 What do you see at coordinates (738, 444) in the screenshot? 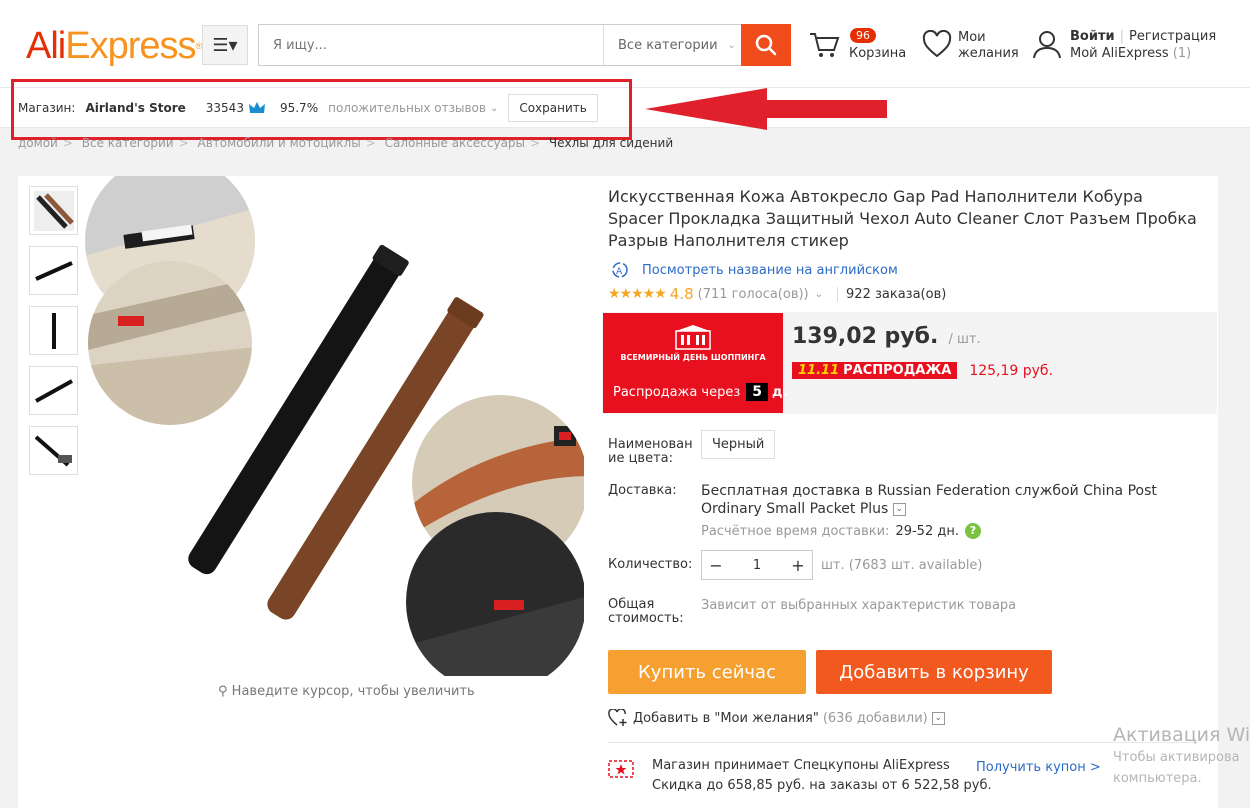
I see `color-option-black: Черный` at bounding box center [738, 444].